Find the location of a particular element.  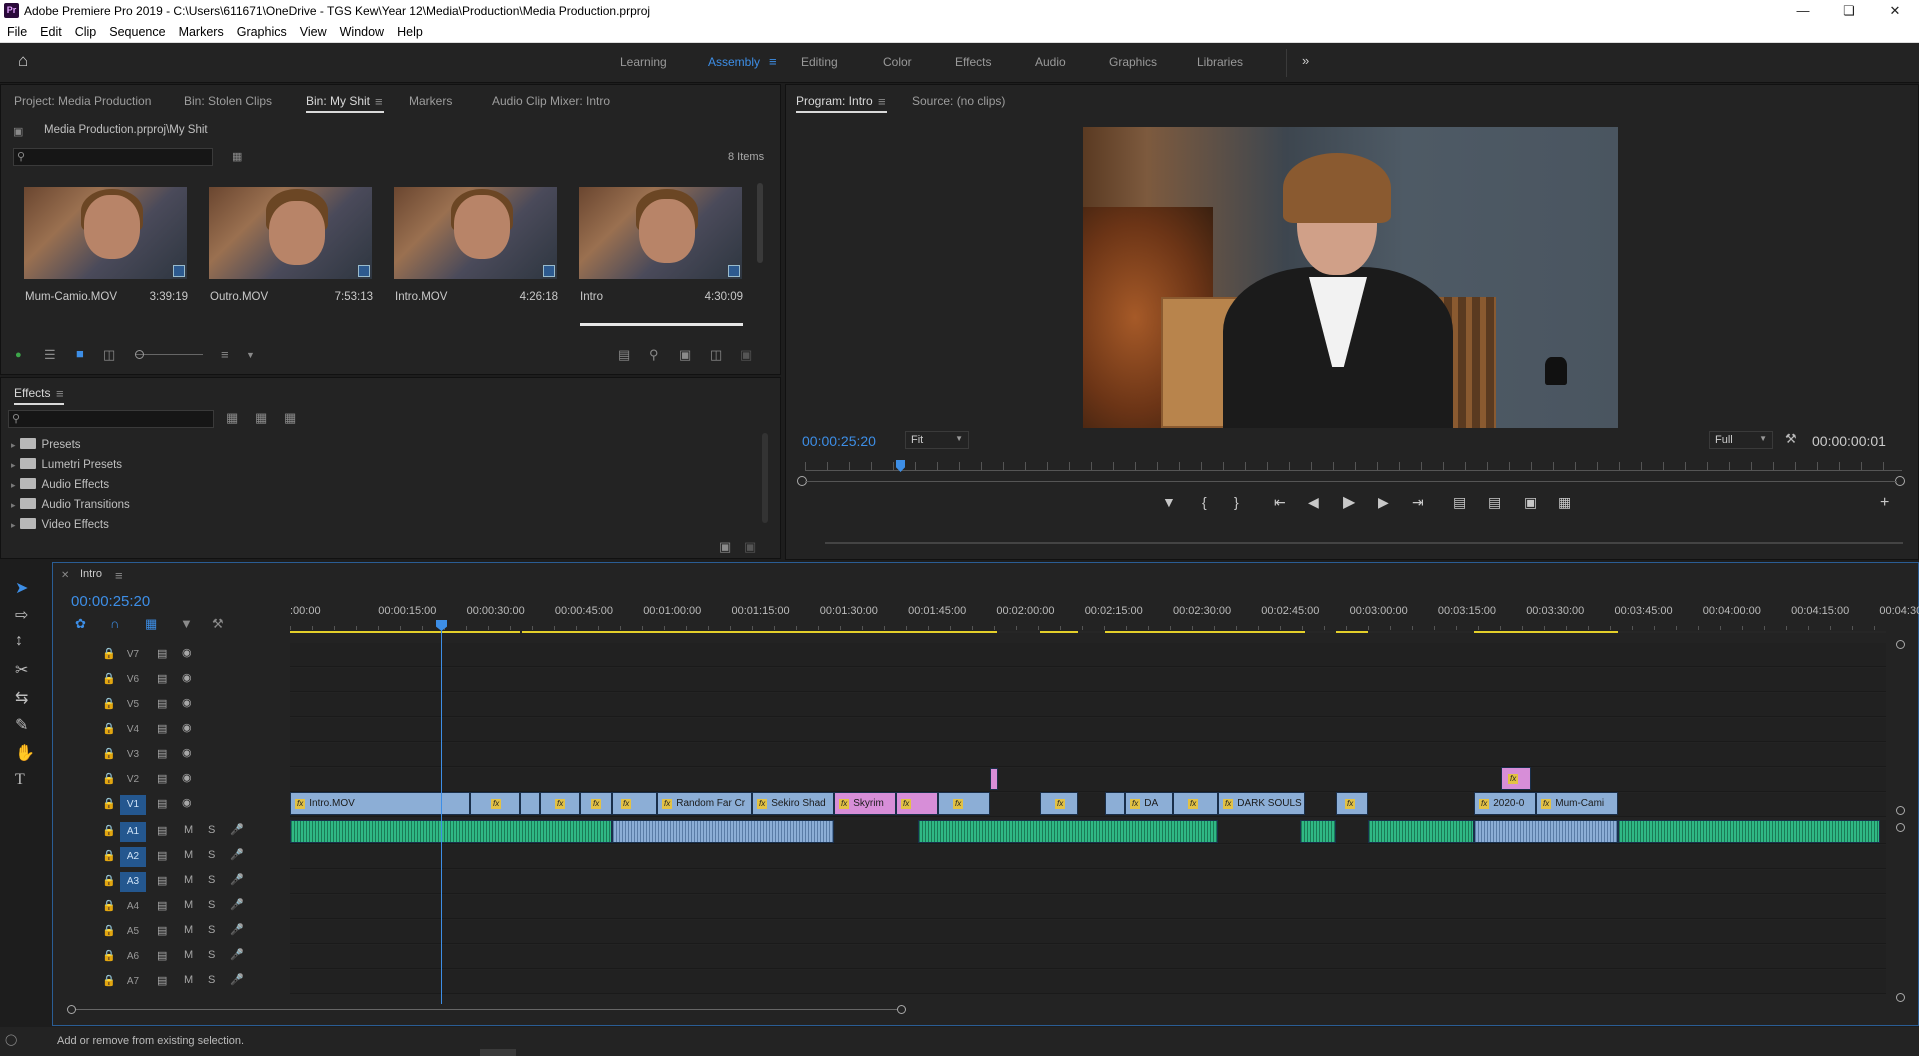

new-item-icon: ◫ is located at coordinates (716, 355).